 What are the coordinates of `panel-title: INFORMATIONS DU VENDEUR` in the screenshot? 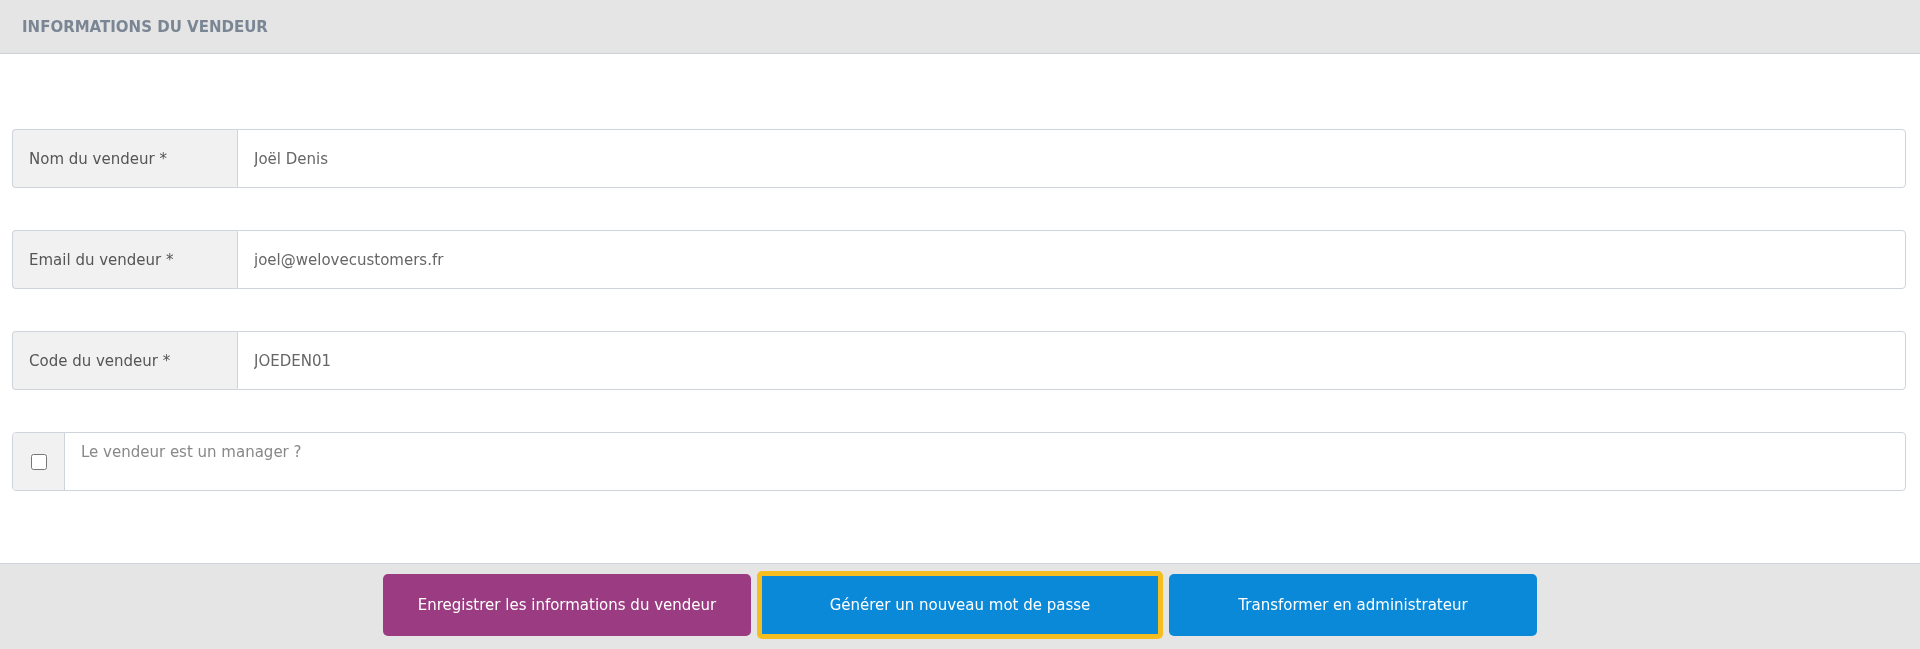 It's located at (145, 26).